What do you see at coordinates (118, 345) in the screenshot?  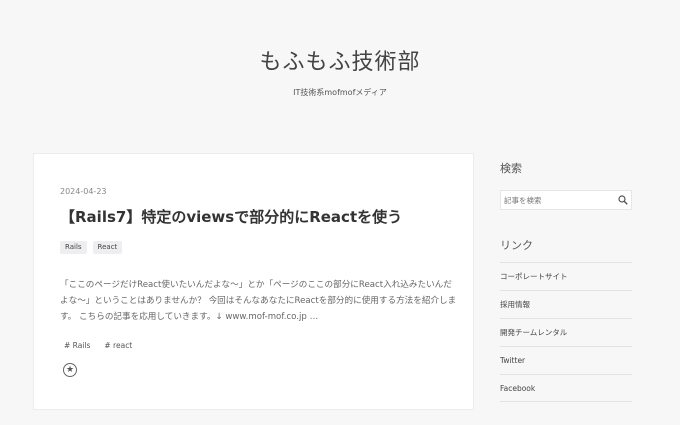 I see `tag-react: # react` at bounding box center [118, 345].